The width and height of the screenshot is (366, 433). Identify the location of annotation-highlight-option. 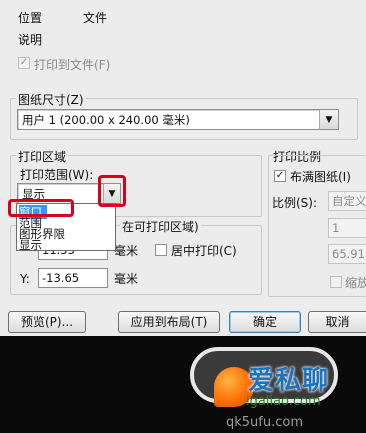
(41, 208).